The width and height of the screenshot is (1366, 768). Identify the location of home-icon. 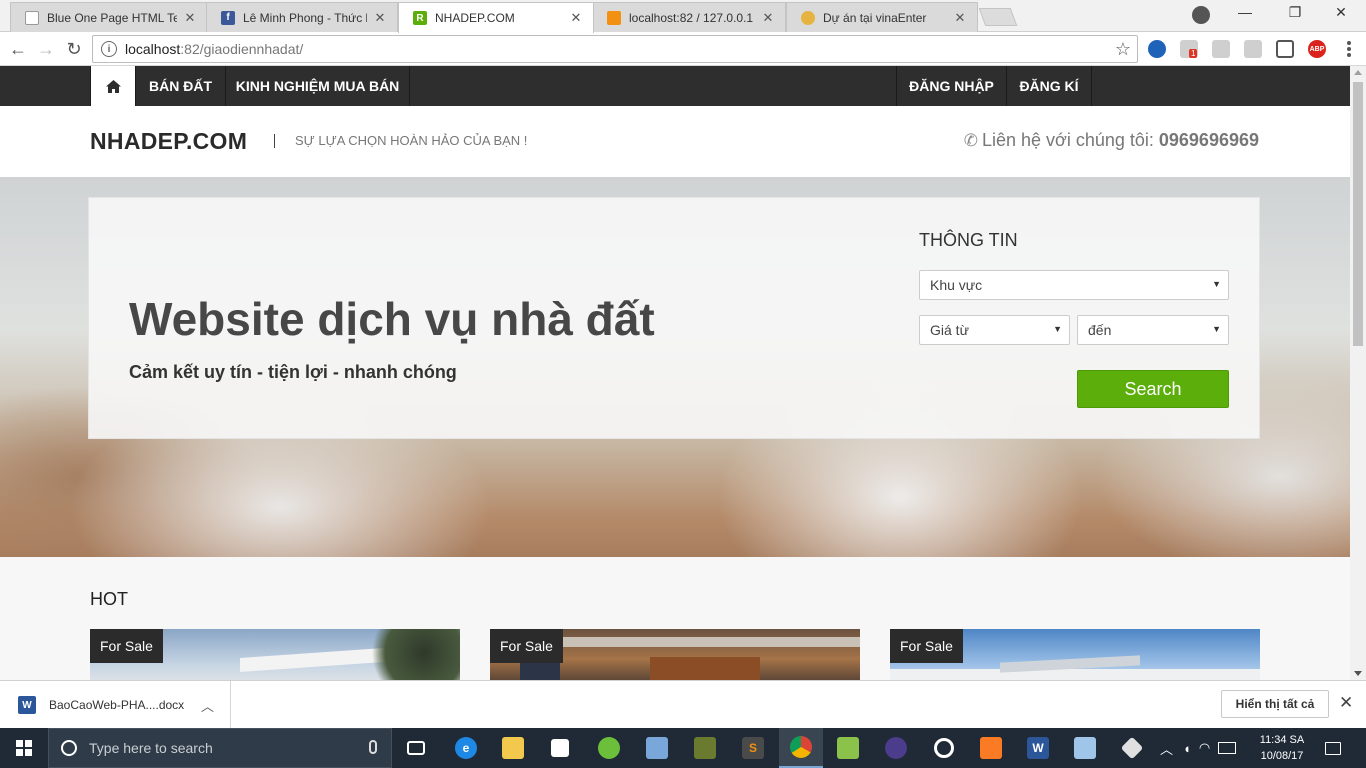
(113, 86).